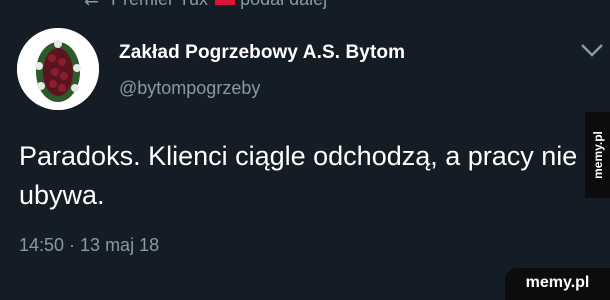 The height and width of the screenshot is (300, 610). What do you see at coordinates (262, 53) in the screenshot?
I see `display-name: Zakład Pogrzebowy A.S. Bytom` at bounding box center [262, 53].